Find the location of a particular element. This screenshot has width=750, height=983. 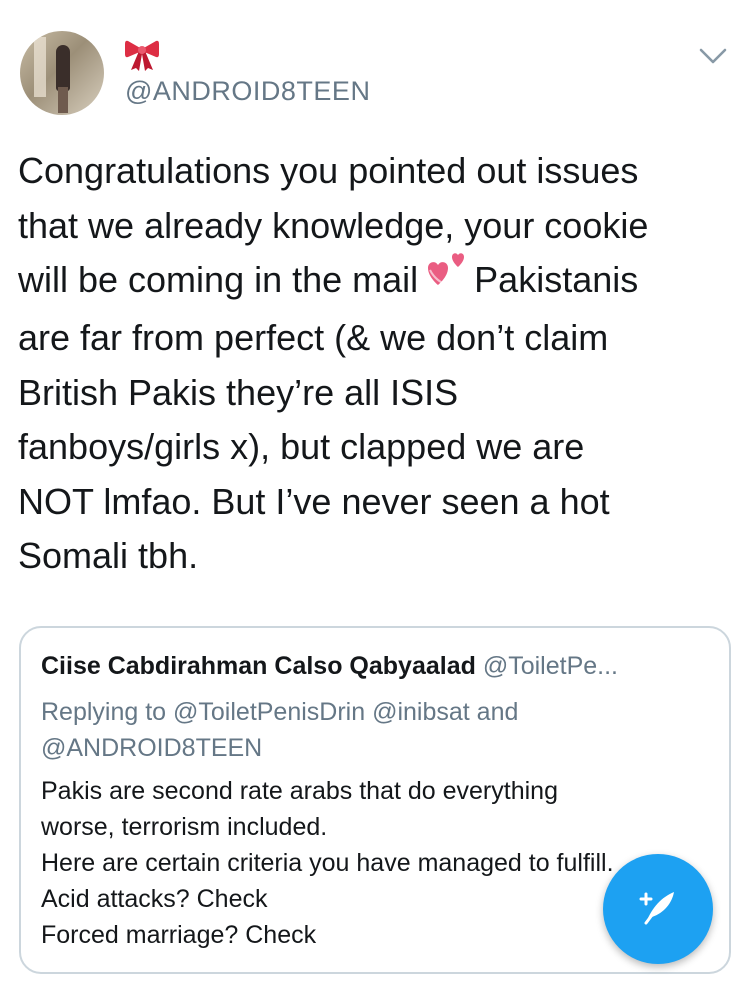

tweet-line-part: Pakistanis is located at coordinates (556, 279).